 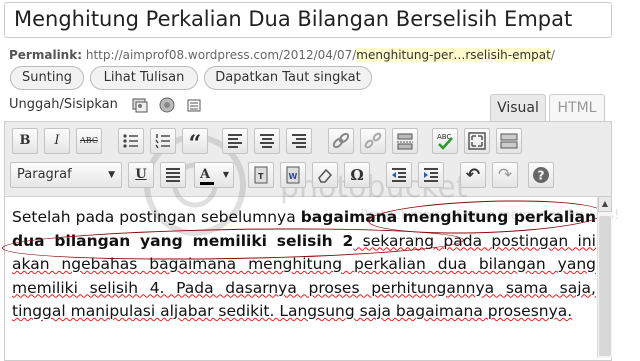 I want to click on align-right-button, so click(x=299, y=141).